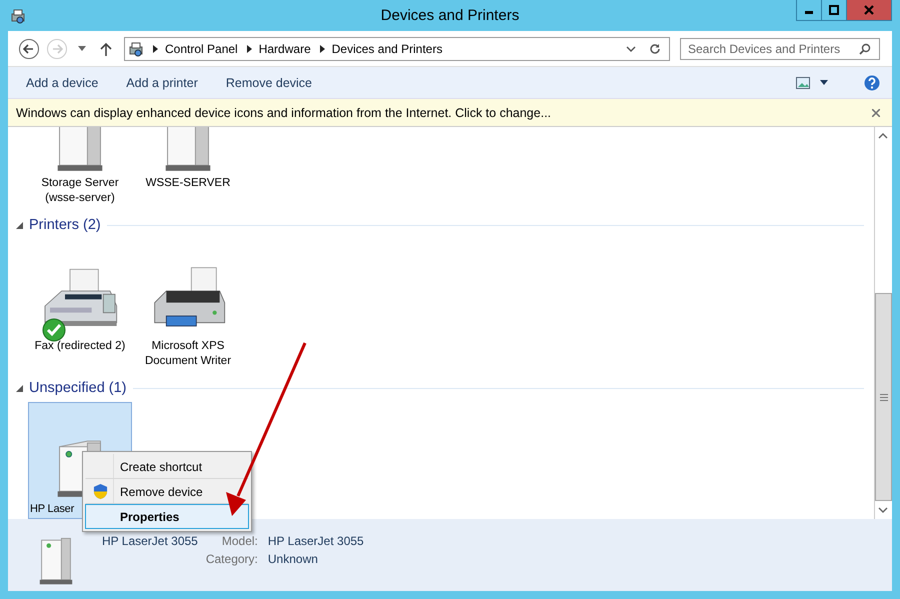 The height and width of the screenshot is (599, 900). I want to click on property-label: Category:, so click(232, 559).